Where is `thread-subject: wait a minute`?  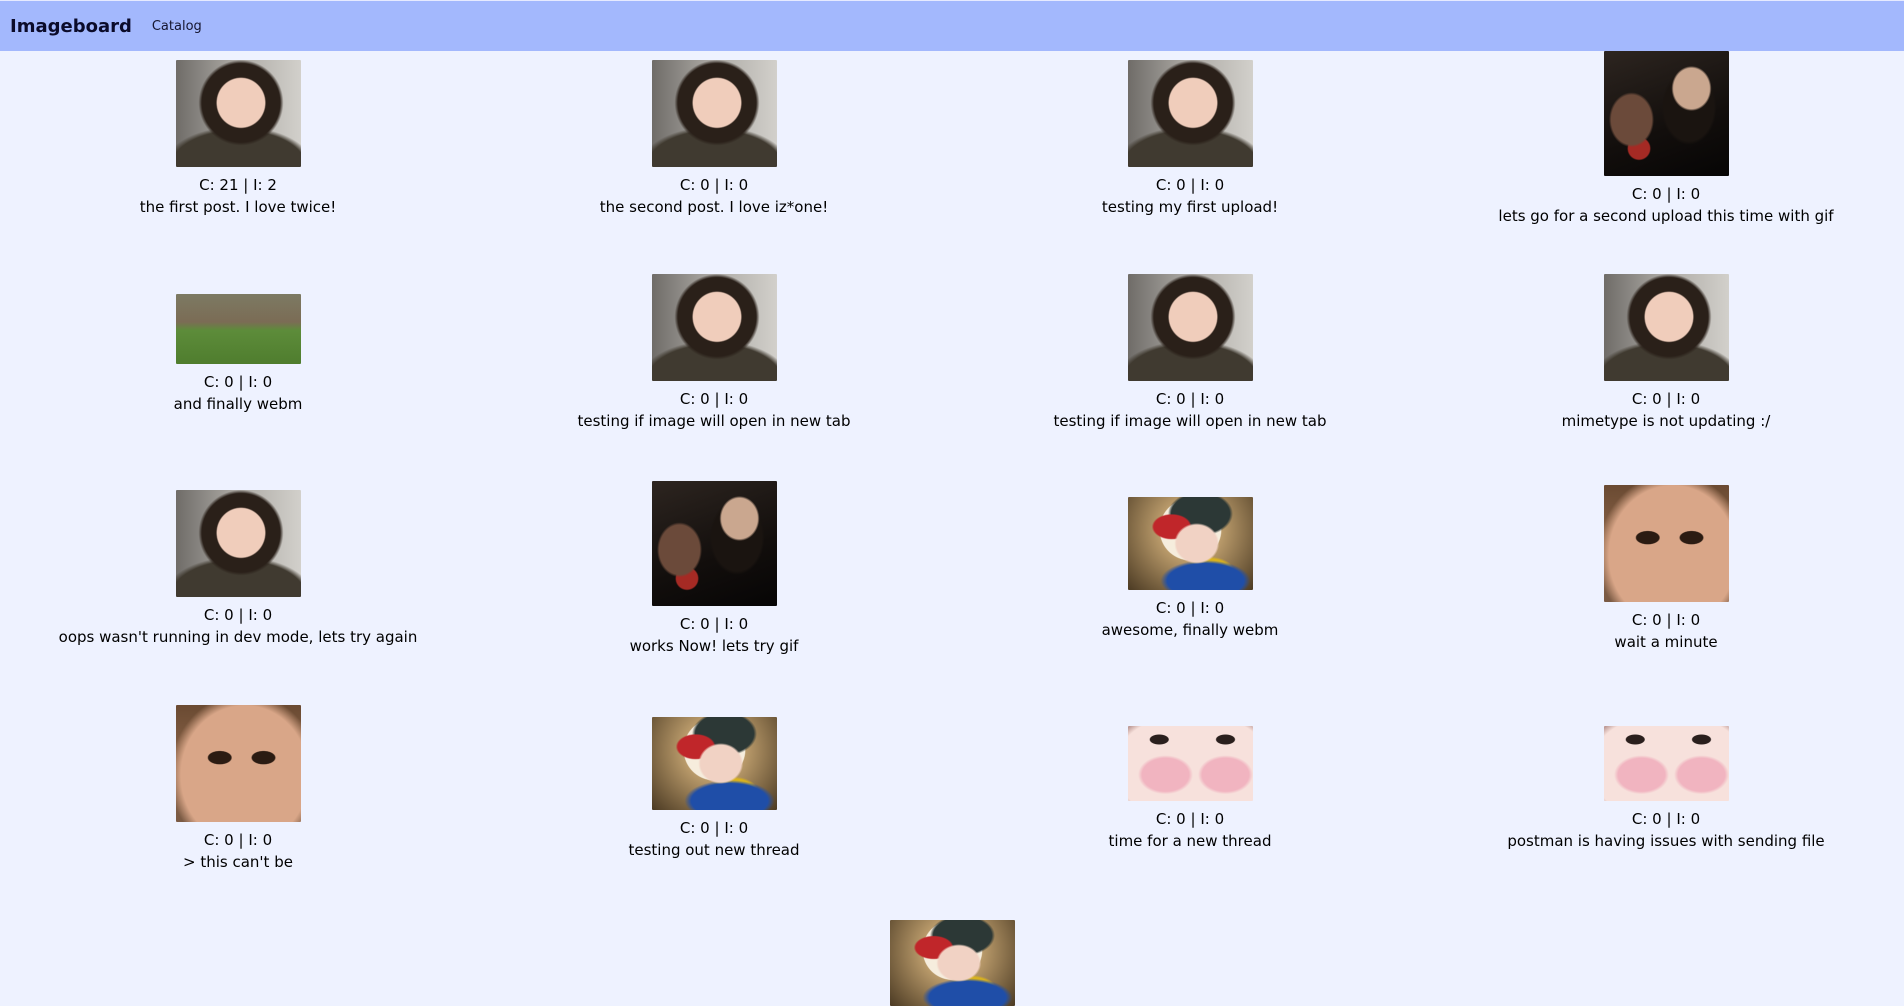 thread-subject: wait a minute is located at coordinates (1666, 642).